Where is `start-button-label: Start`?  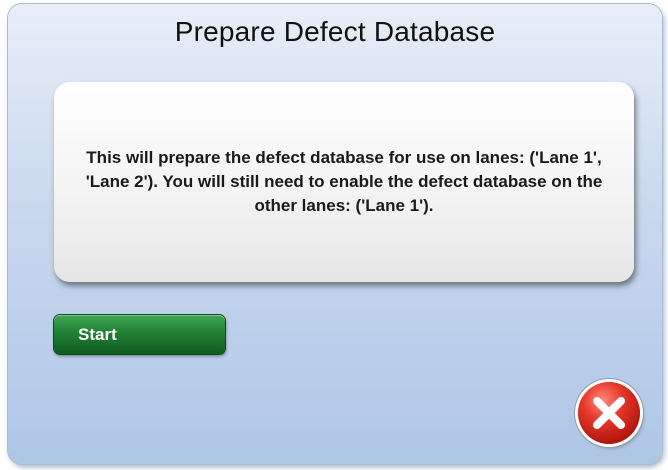
start-button-label: Start is located at coordinates (97, 334).